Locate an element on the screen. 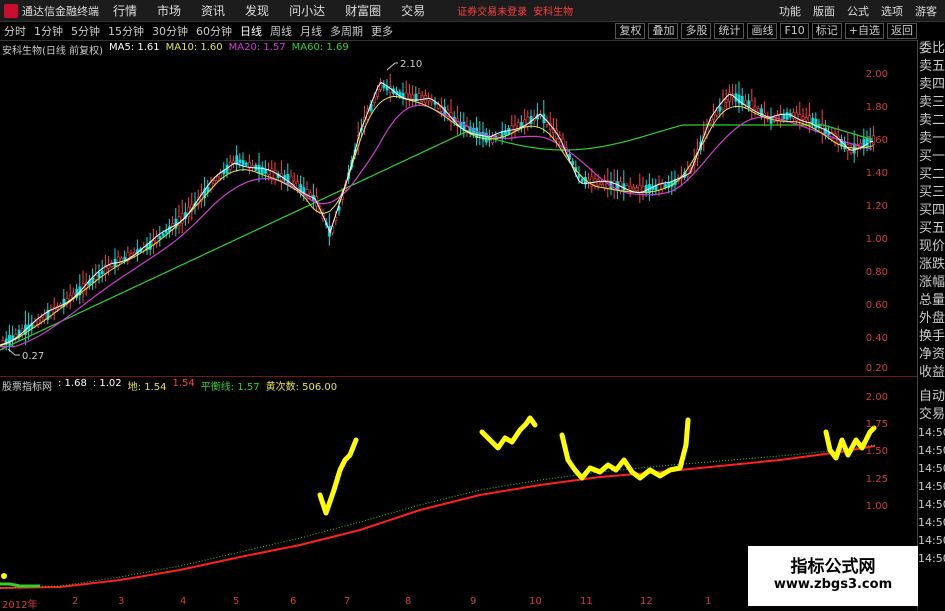  panel-item-price: 现价 is located at coordinates (931, 247).